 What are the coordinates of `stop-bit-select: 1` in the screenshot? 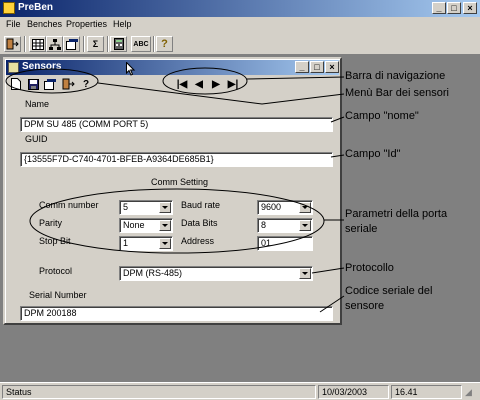 It's located at (146, 243).